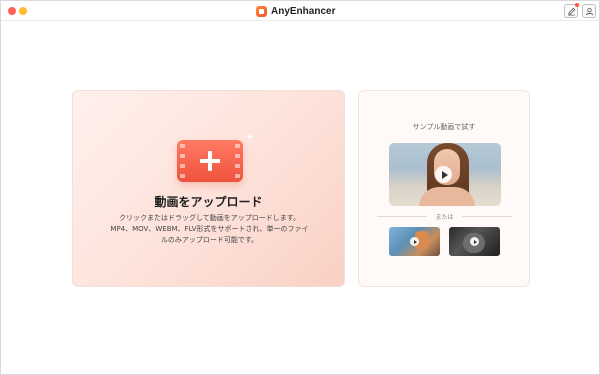 Image resolution: width=600 pixels, height=375 pixels. I want to click on sample-title: サンプル動画で試す, so click(444, 127).